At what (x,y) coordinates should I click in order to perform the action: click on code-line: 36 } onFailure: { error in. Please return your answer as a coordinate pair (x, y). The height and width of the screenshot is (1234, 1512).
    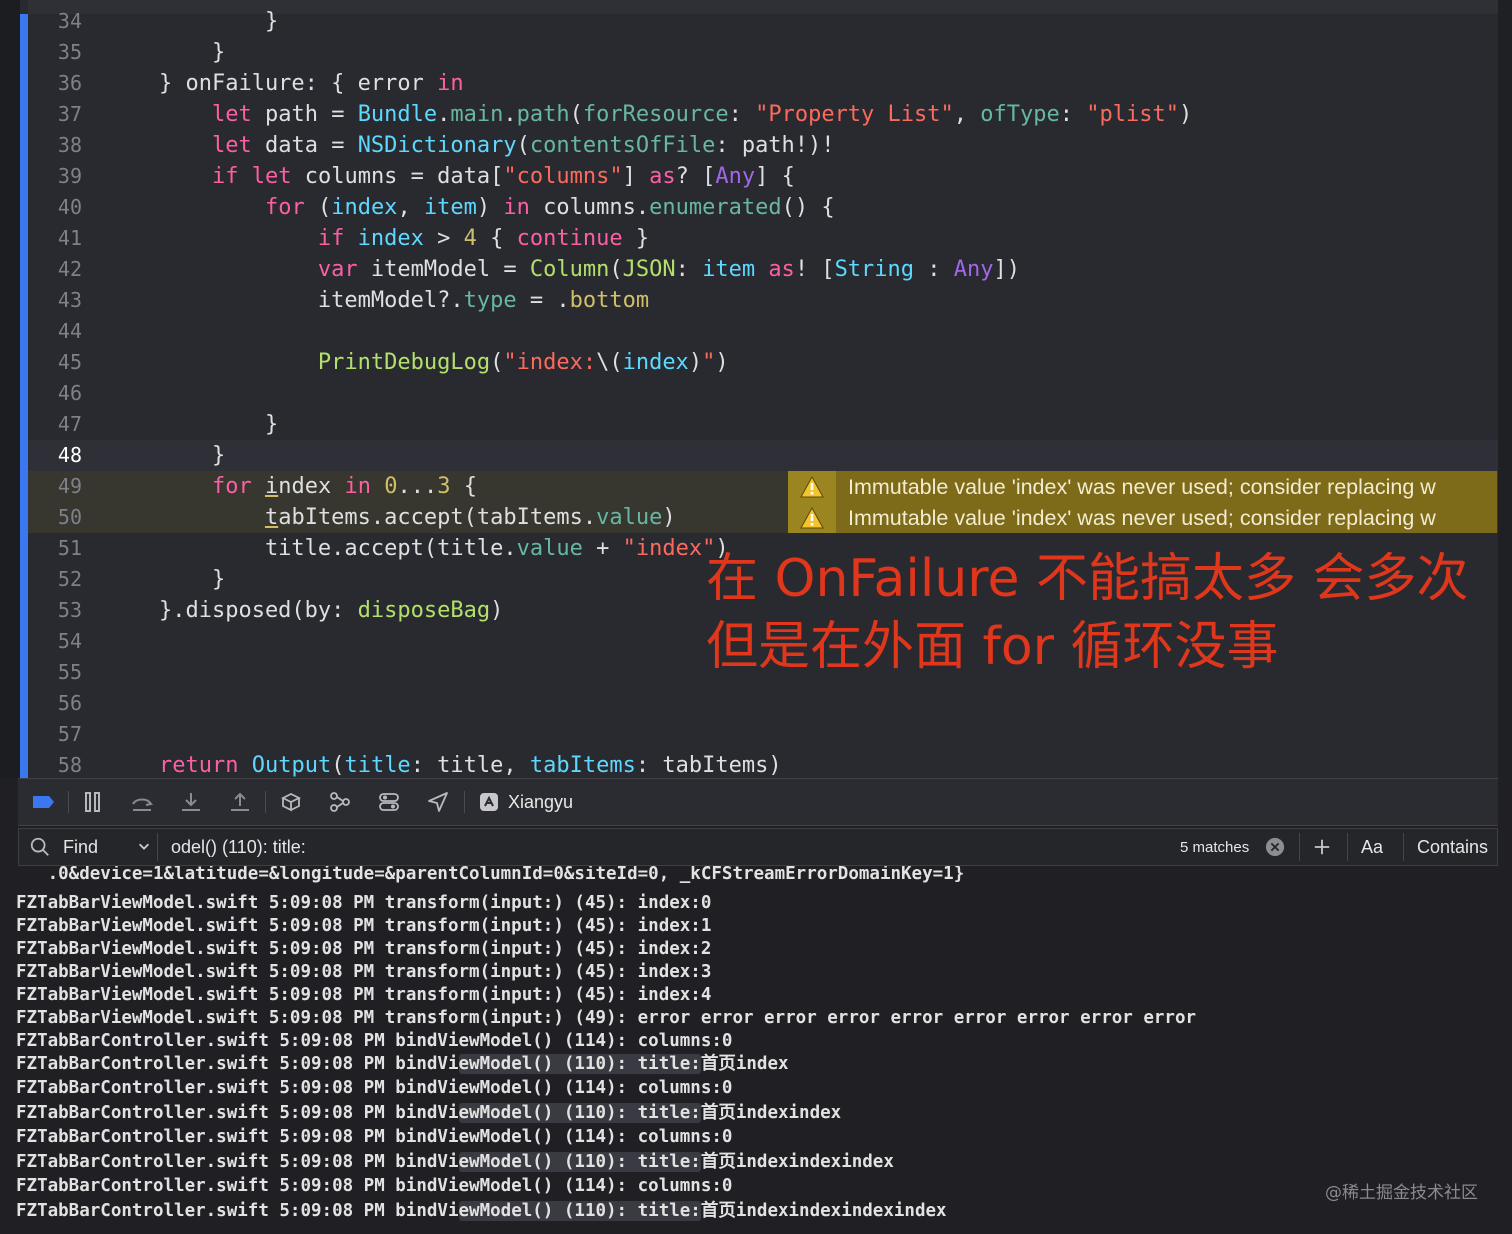
    Looking at the image, I should click on (763, 83).